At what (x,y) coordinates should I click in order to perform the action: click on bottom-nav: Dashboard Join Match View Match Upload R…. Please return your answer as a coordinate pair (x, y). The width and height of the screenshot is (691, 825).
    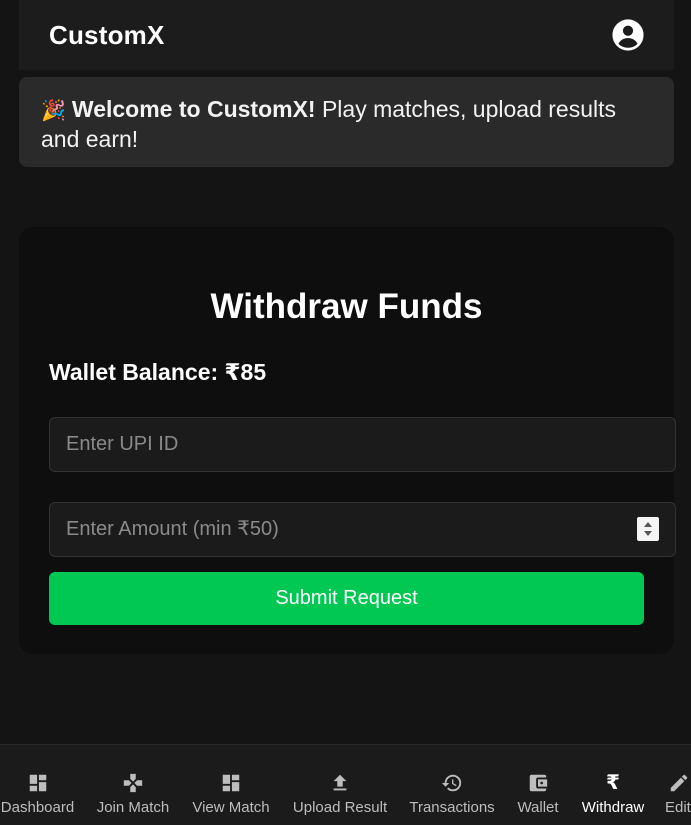
    Looking at the image, I should click on (345, 784).